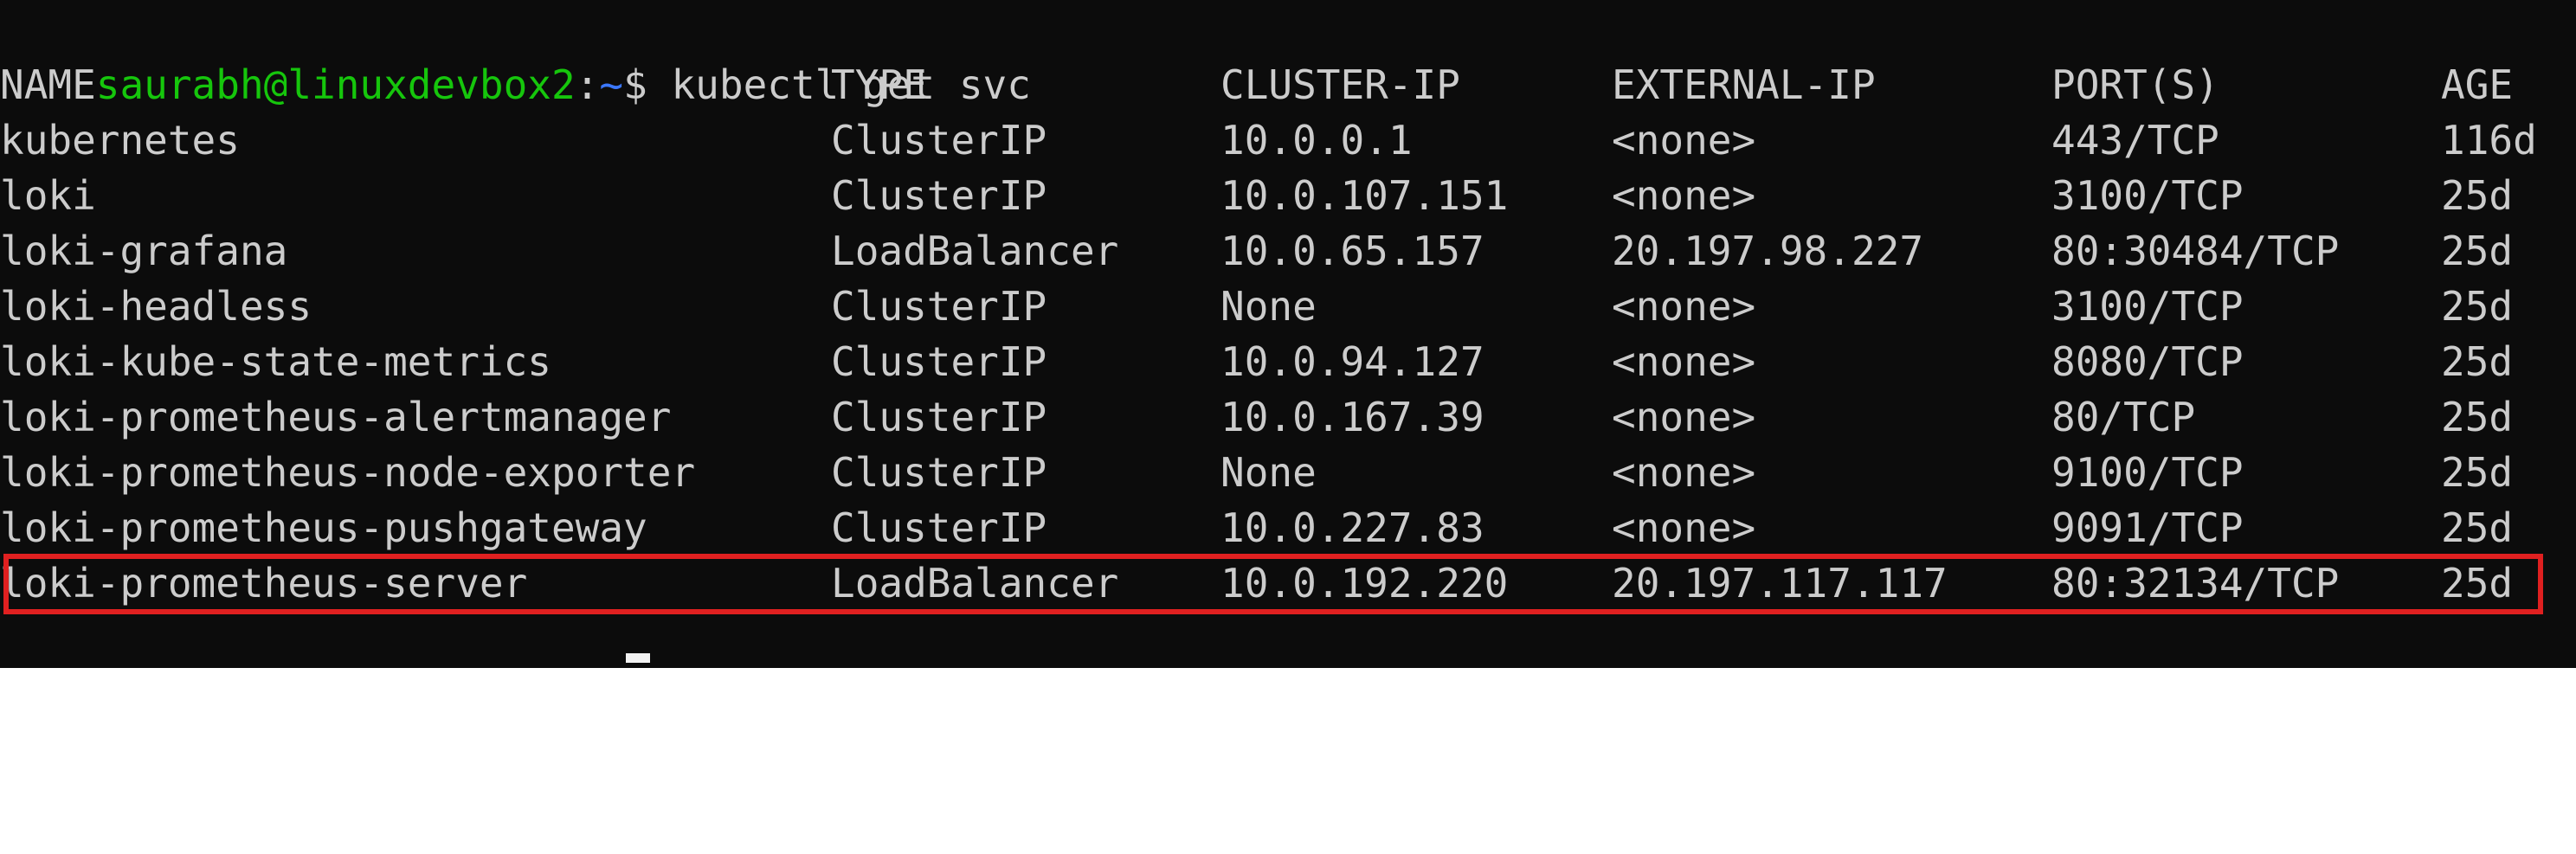 Image resolution: width=2576 pixels, height=854 pixels. Describe the element at coordinates (323, 639) in the screenshot. I see `prompt-line: saurabh@linuxdevbox2:~$` at that location.